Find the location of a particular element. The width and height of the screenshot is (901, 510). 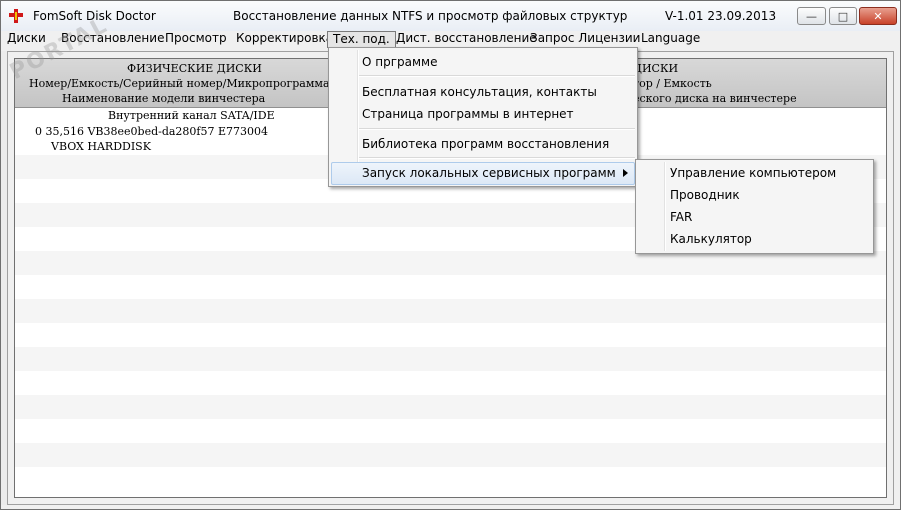

disk-model: VBOX HARDDISK is located at coordinates (101, 146).